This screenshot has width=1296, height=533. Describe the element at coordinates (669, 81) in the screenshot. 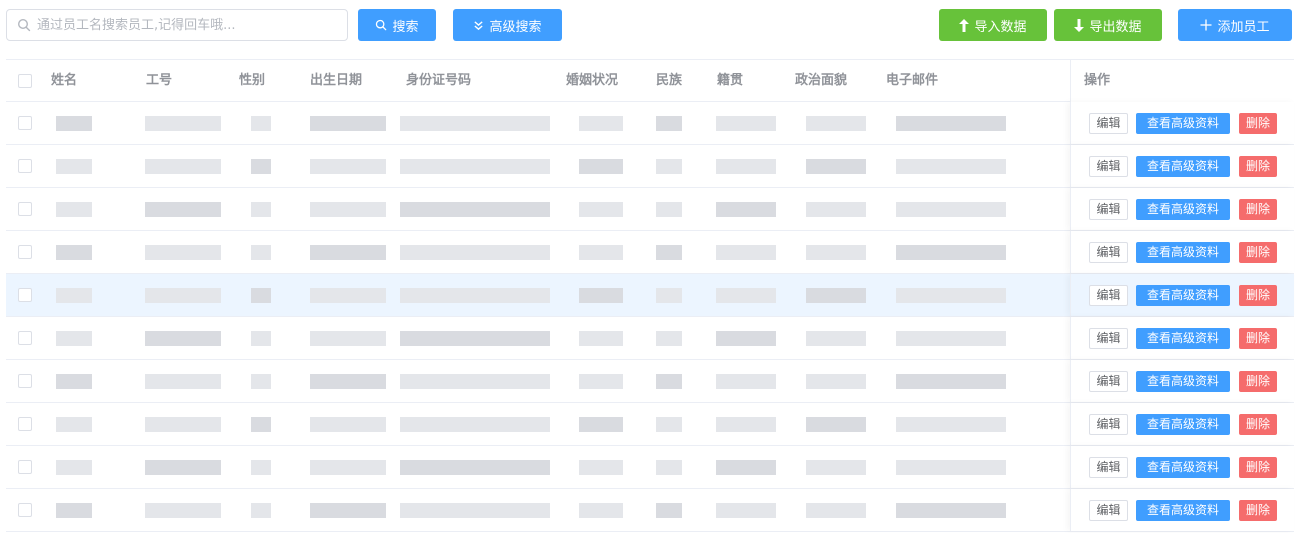

I see `column-header-ethnicity: 民族` at that location.